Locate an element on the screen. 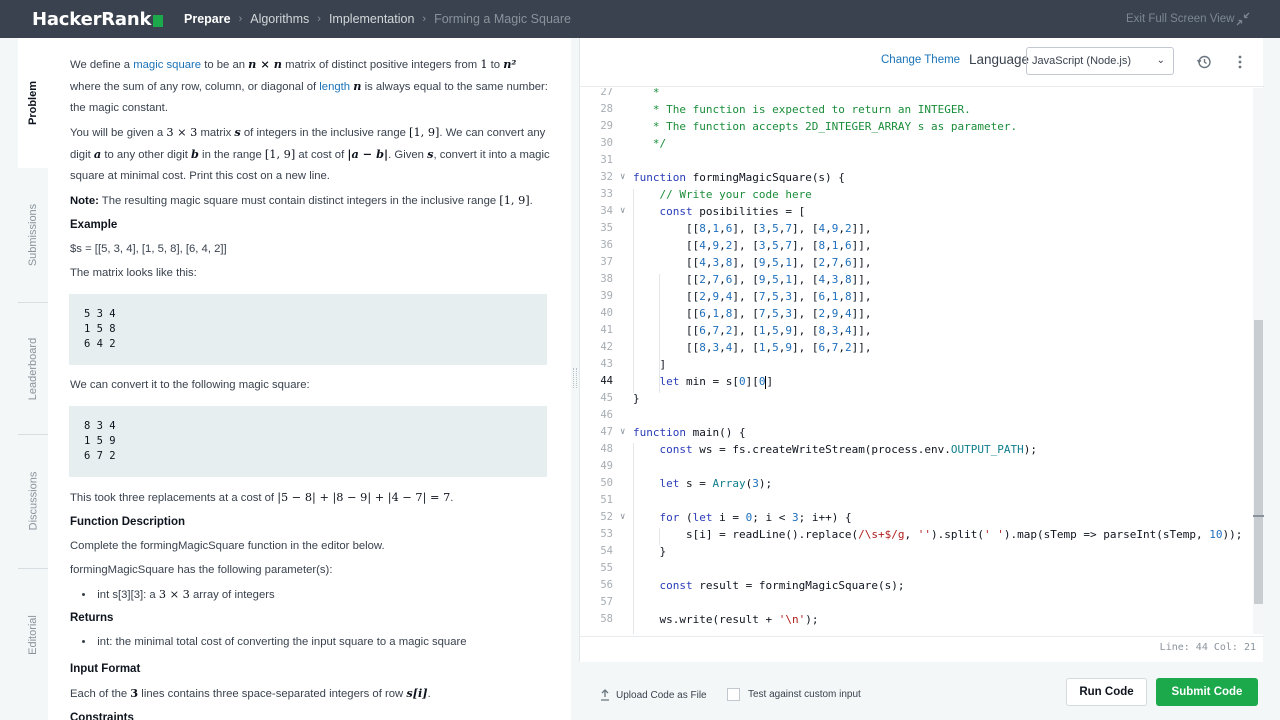  change-theme-link: Change Theme is located at coordinates (920, 60).